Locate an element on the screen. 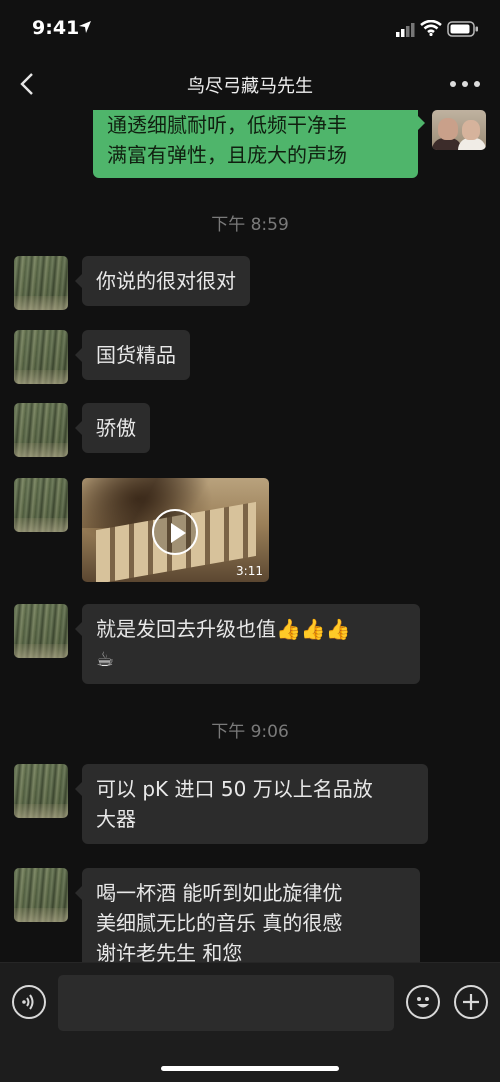  message-line: ☕ is located at coordinates (105, 659).